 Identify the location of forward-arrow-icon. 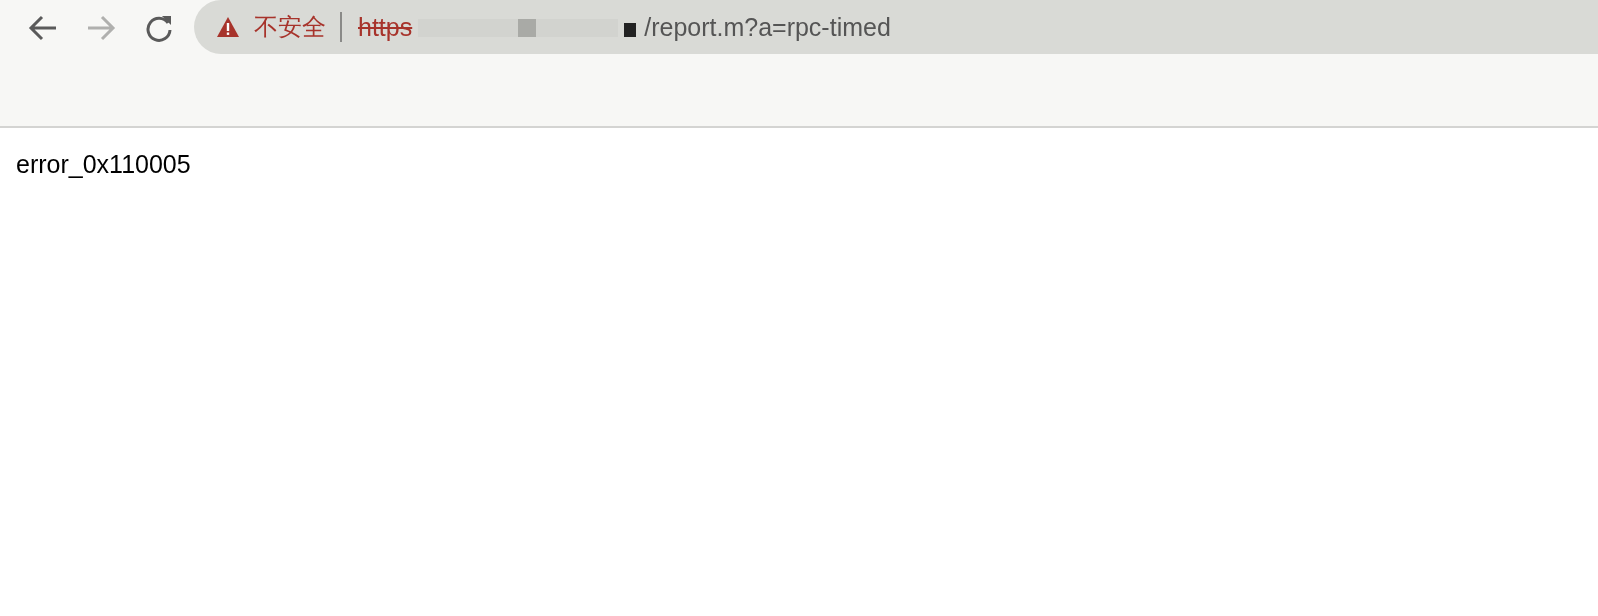
(101, 28).